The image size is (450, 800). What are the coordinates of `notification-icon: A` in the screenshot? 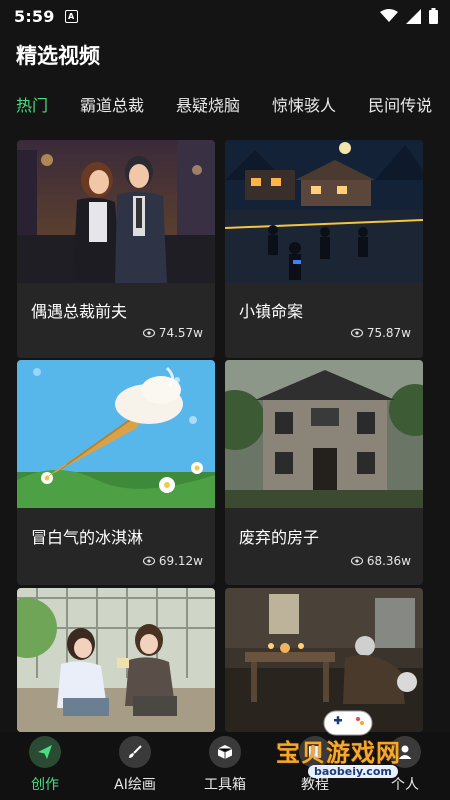 It's located at (71, 16).